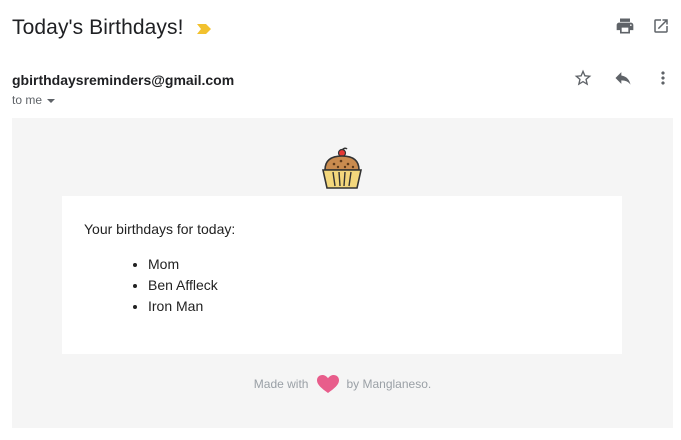 The width and height of the screenshot is (681, 440). I want to click on footer-made-with: Made with, so click(281, 384).